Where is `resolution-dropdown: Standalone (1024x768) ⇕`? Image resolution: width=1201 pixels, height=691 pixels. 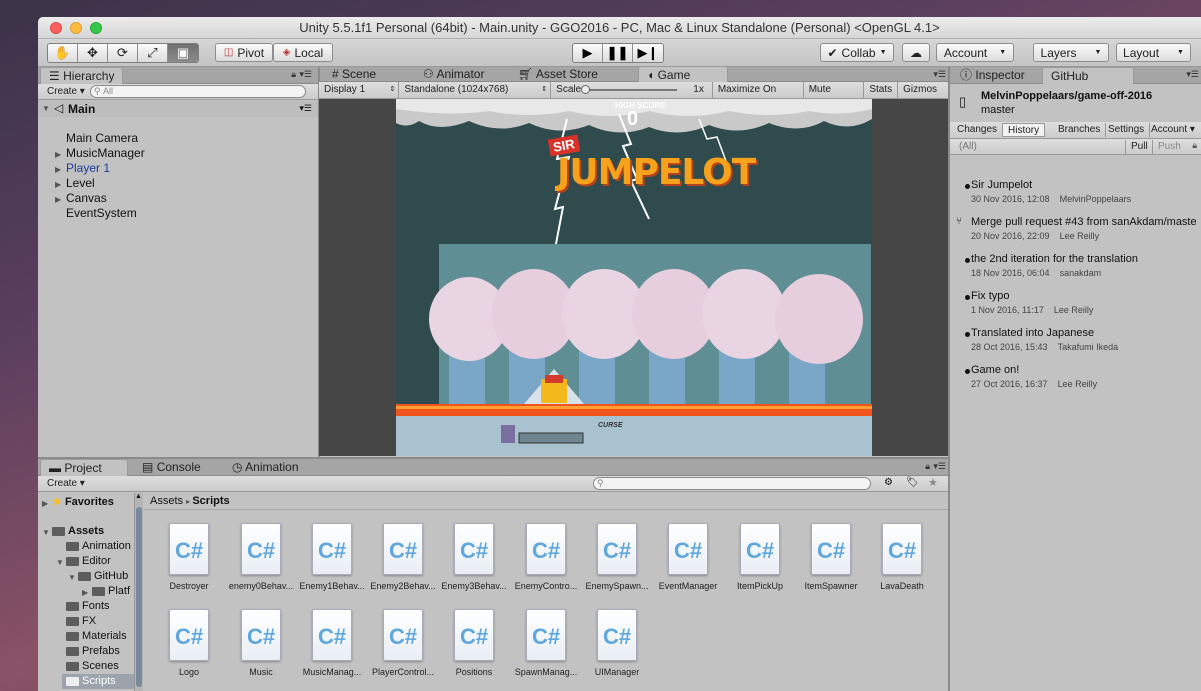
resolution-dropdown: Standalone (1024x768) ⇕ is located at coordinates (475, 90).